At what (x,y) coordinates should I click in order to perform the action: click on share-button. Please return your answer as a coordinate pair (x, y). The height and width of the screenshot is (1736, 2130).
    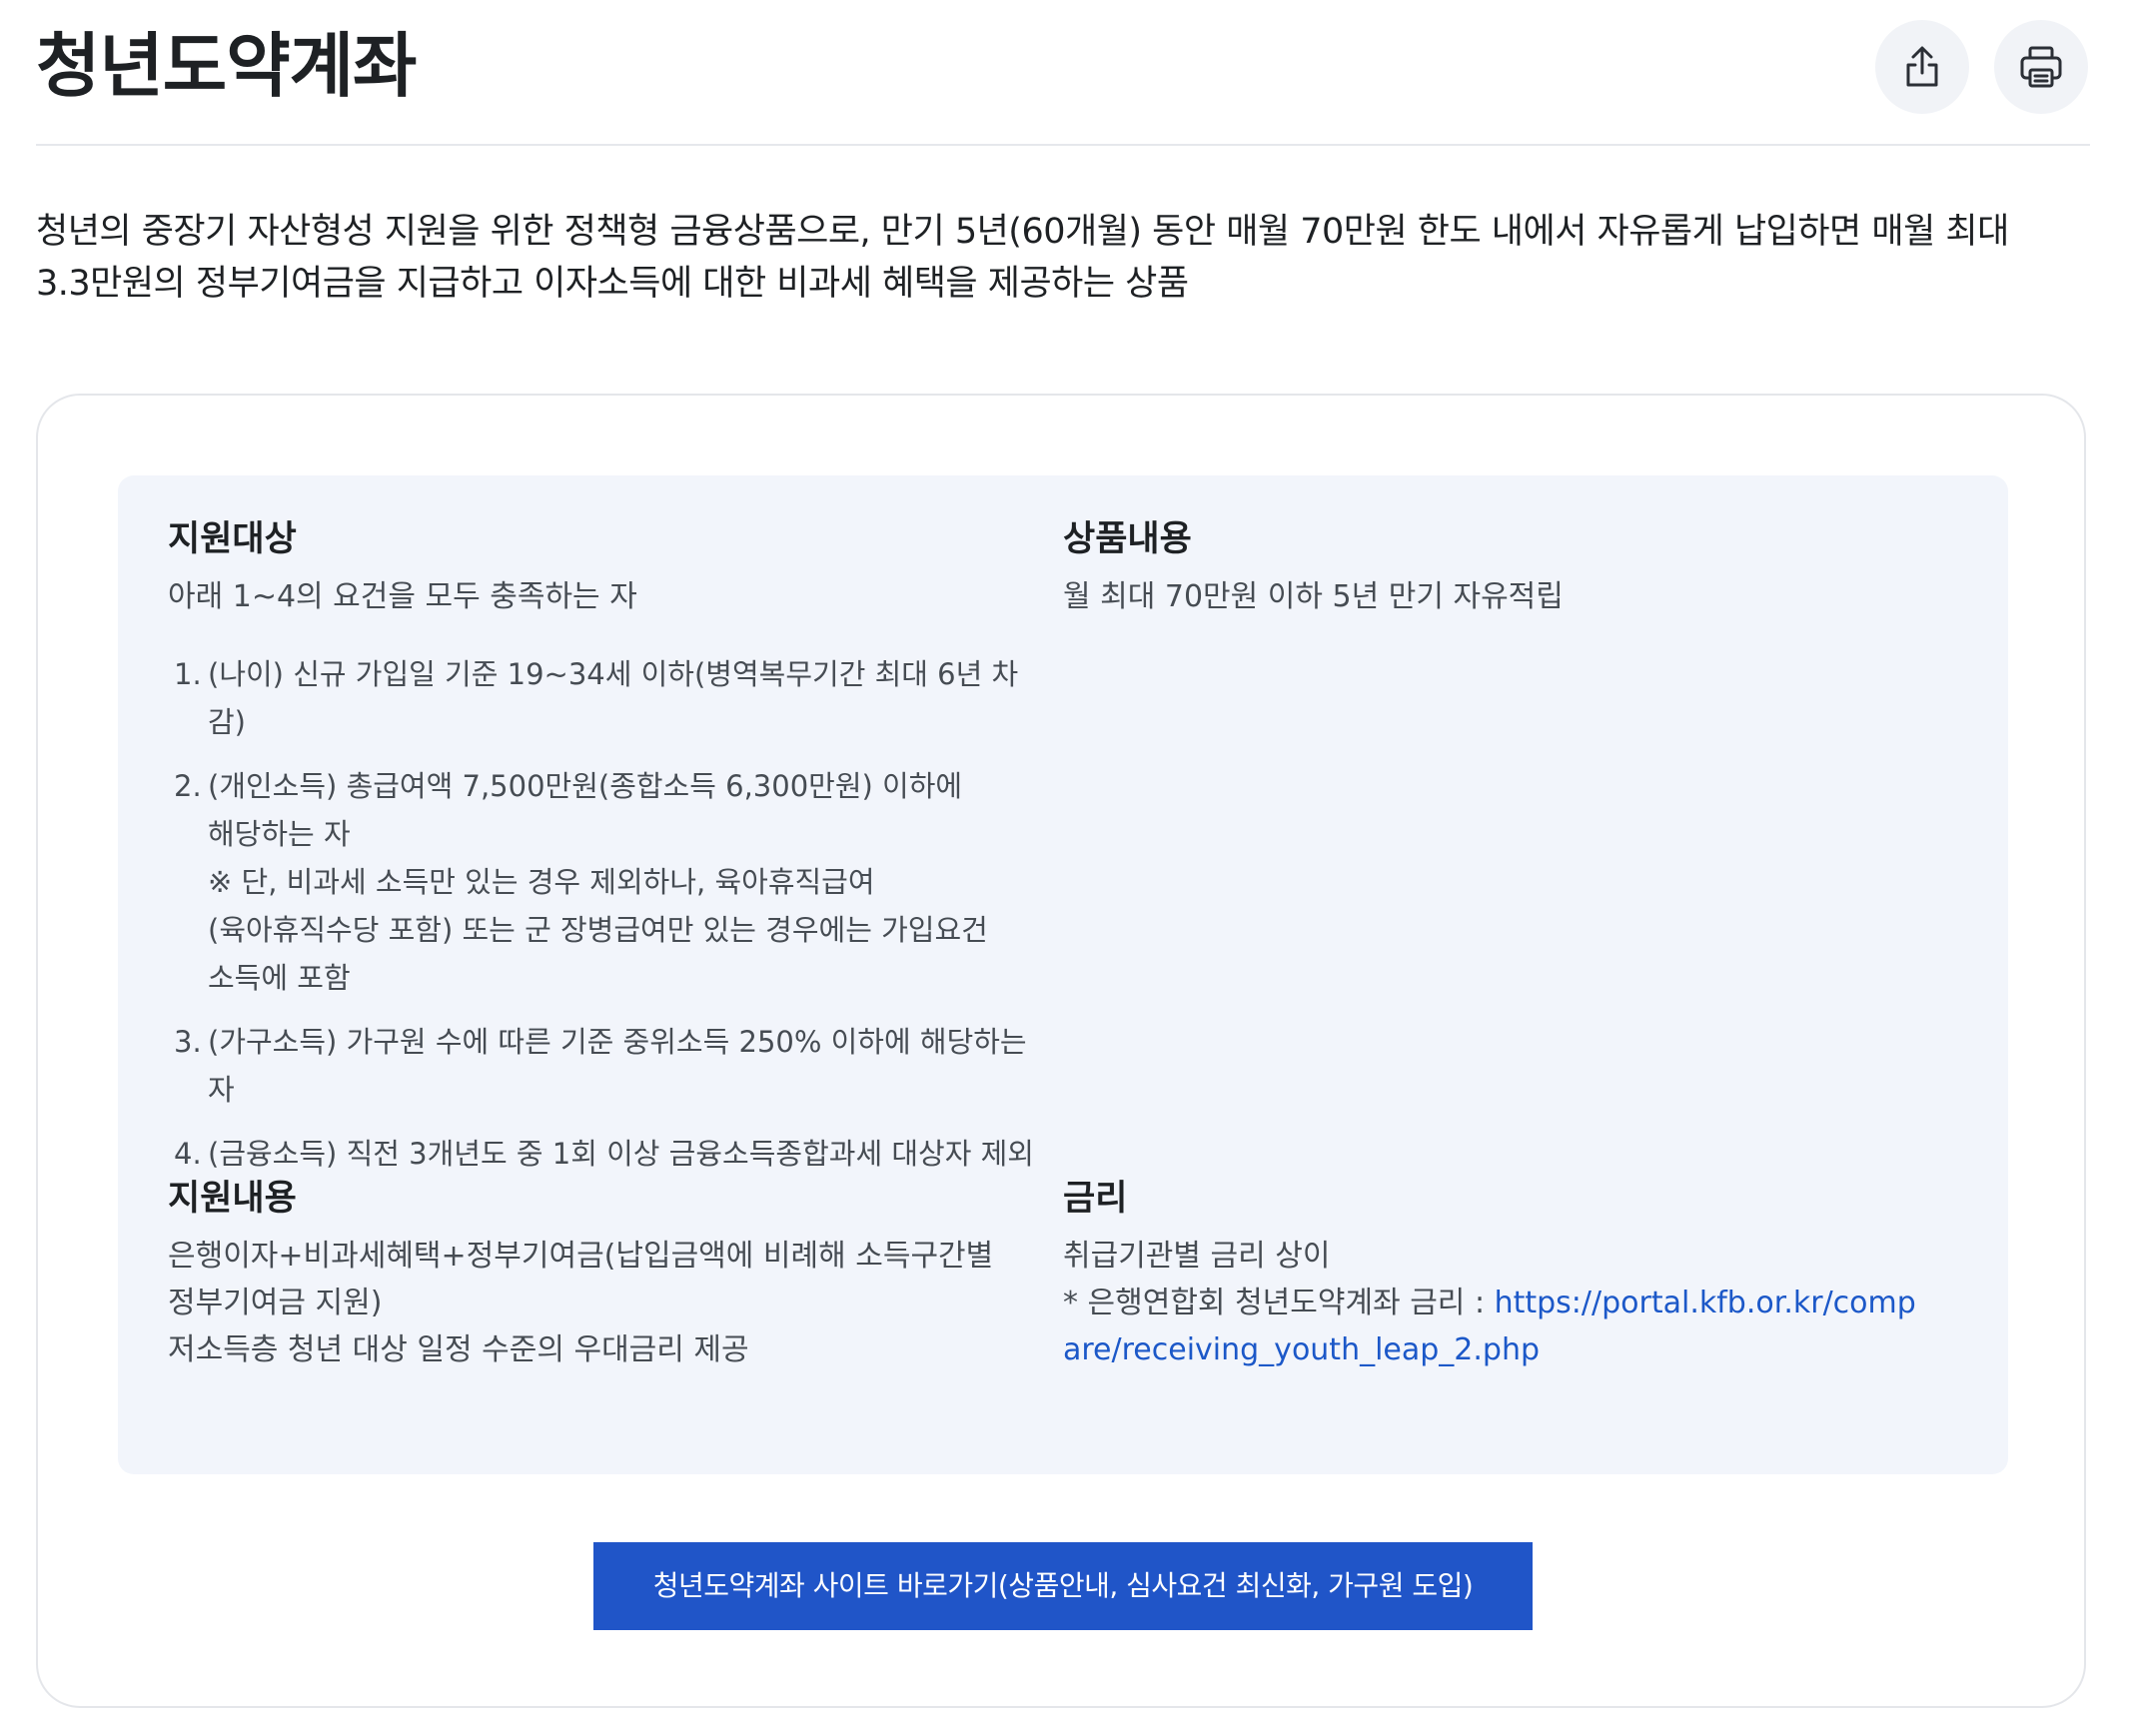
    Looking at the image, I should click on (1922, 67).